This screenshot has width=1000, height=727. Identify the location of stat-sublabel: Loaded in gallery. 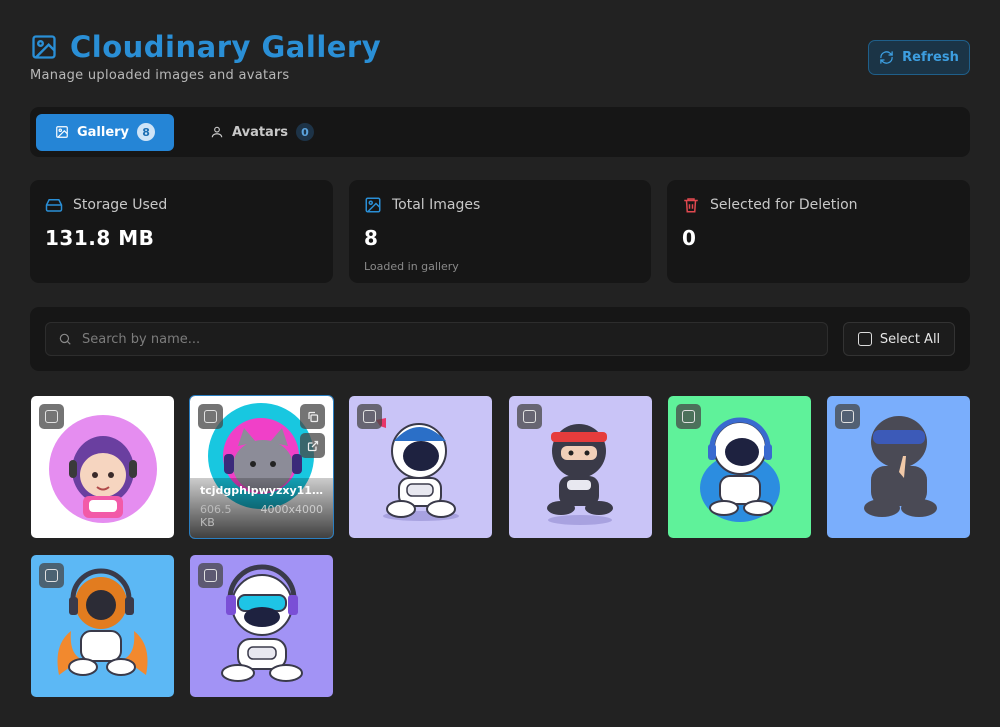
(411, 266).